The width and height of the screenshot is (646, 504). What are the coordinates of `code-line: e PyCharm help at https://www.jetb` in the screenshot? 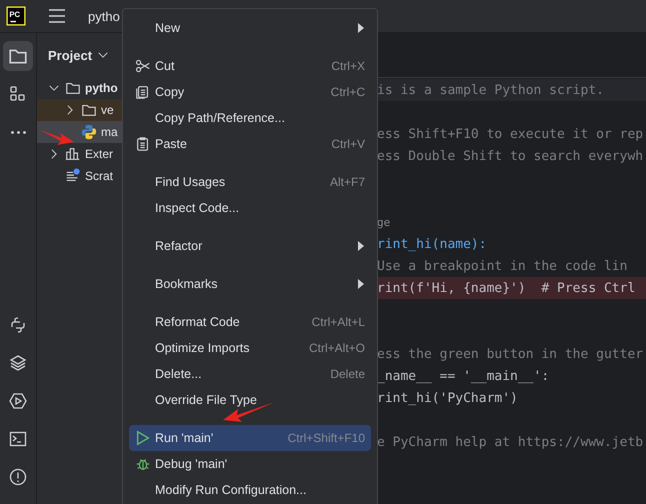 It's located at (510, 442).